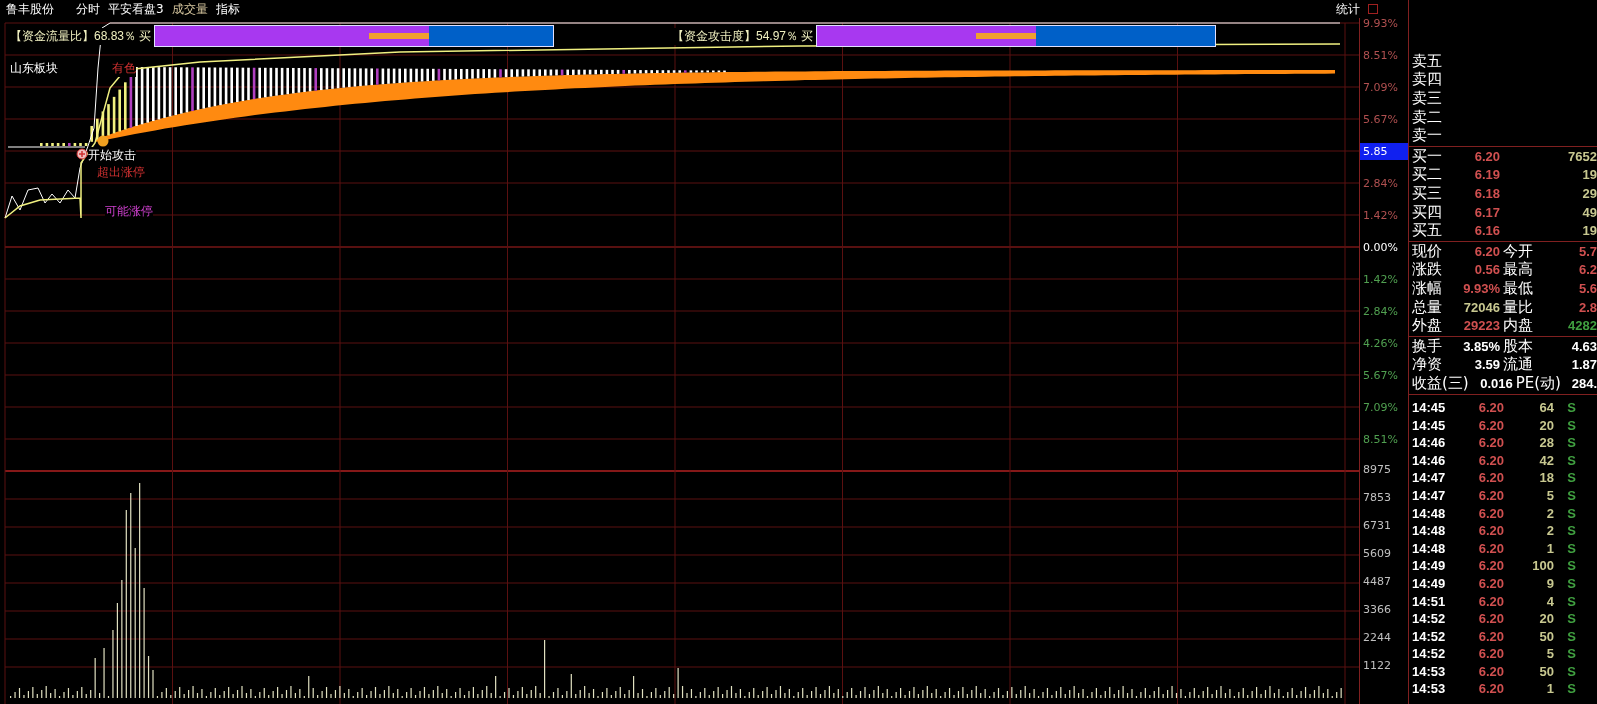 The height and width of the screenshot is (704, 1597). Describe the element at coordinates (1546, 671) in the screenshot. I see `tick-volume: 50` at that location.